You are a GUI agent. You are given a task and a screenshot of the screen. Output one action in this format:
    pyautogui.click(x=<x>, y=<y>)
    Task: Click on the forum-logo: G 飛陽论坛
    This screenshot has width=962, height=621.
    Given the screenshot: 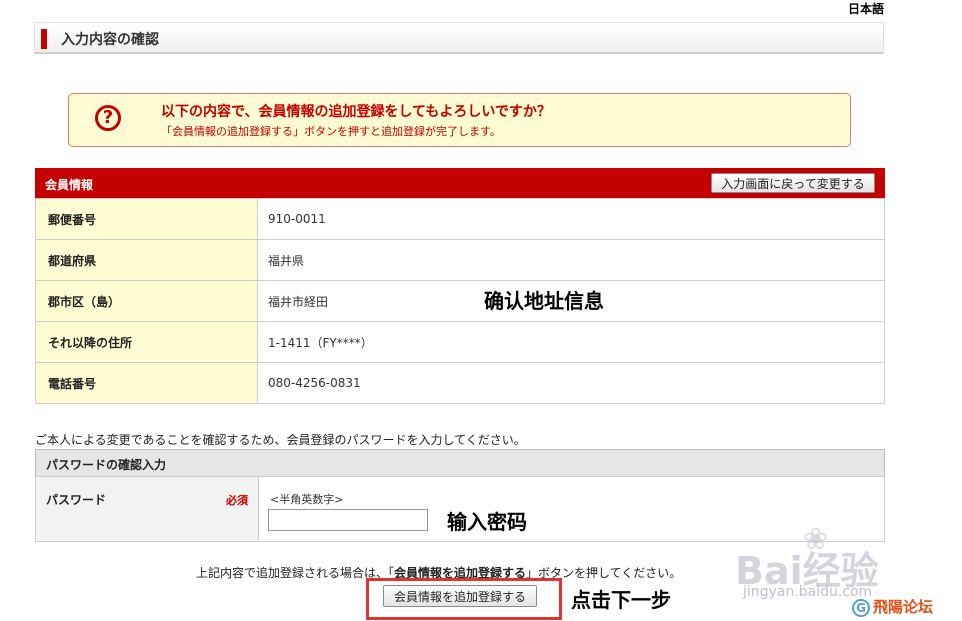 What is the action you would take?
    pyautogui.click(x=892, y=606)
    